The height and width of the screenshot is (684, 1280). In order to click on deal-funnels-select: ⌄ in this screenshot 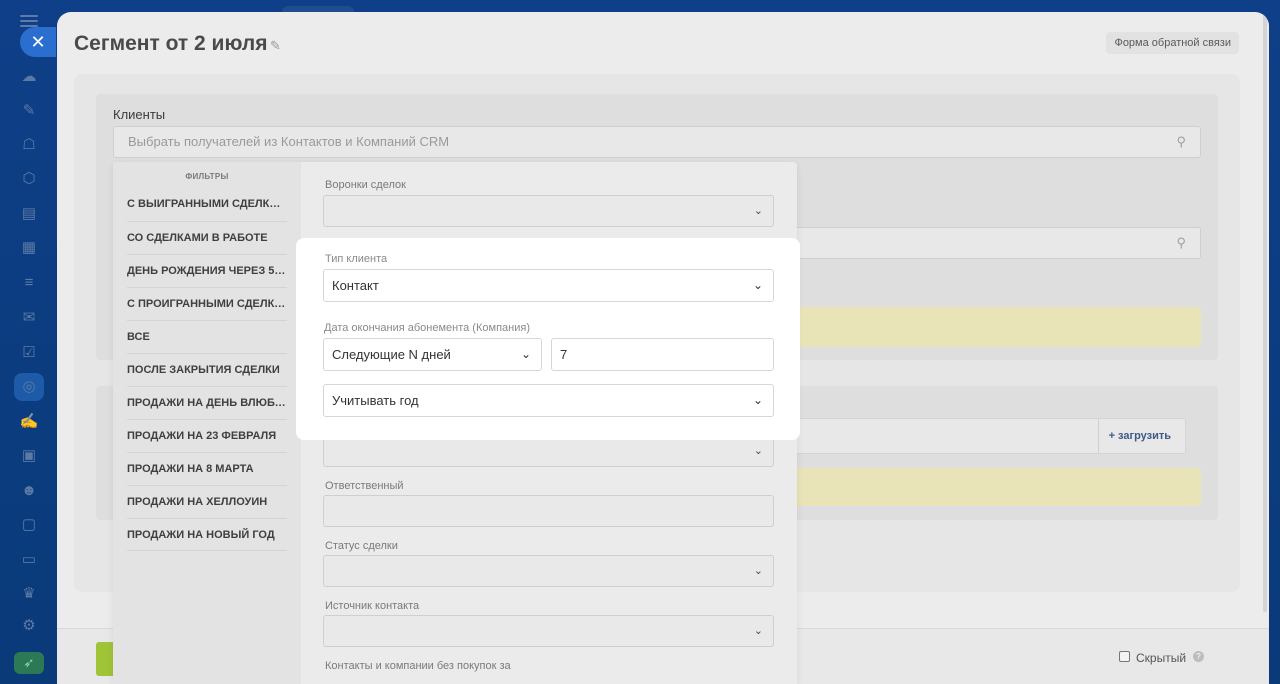, I will do `click(548, 211)`.